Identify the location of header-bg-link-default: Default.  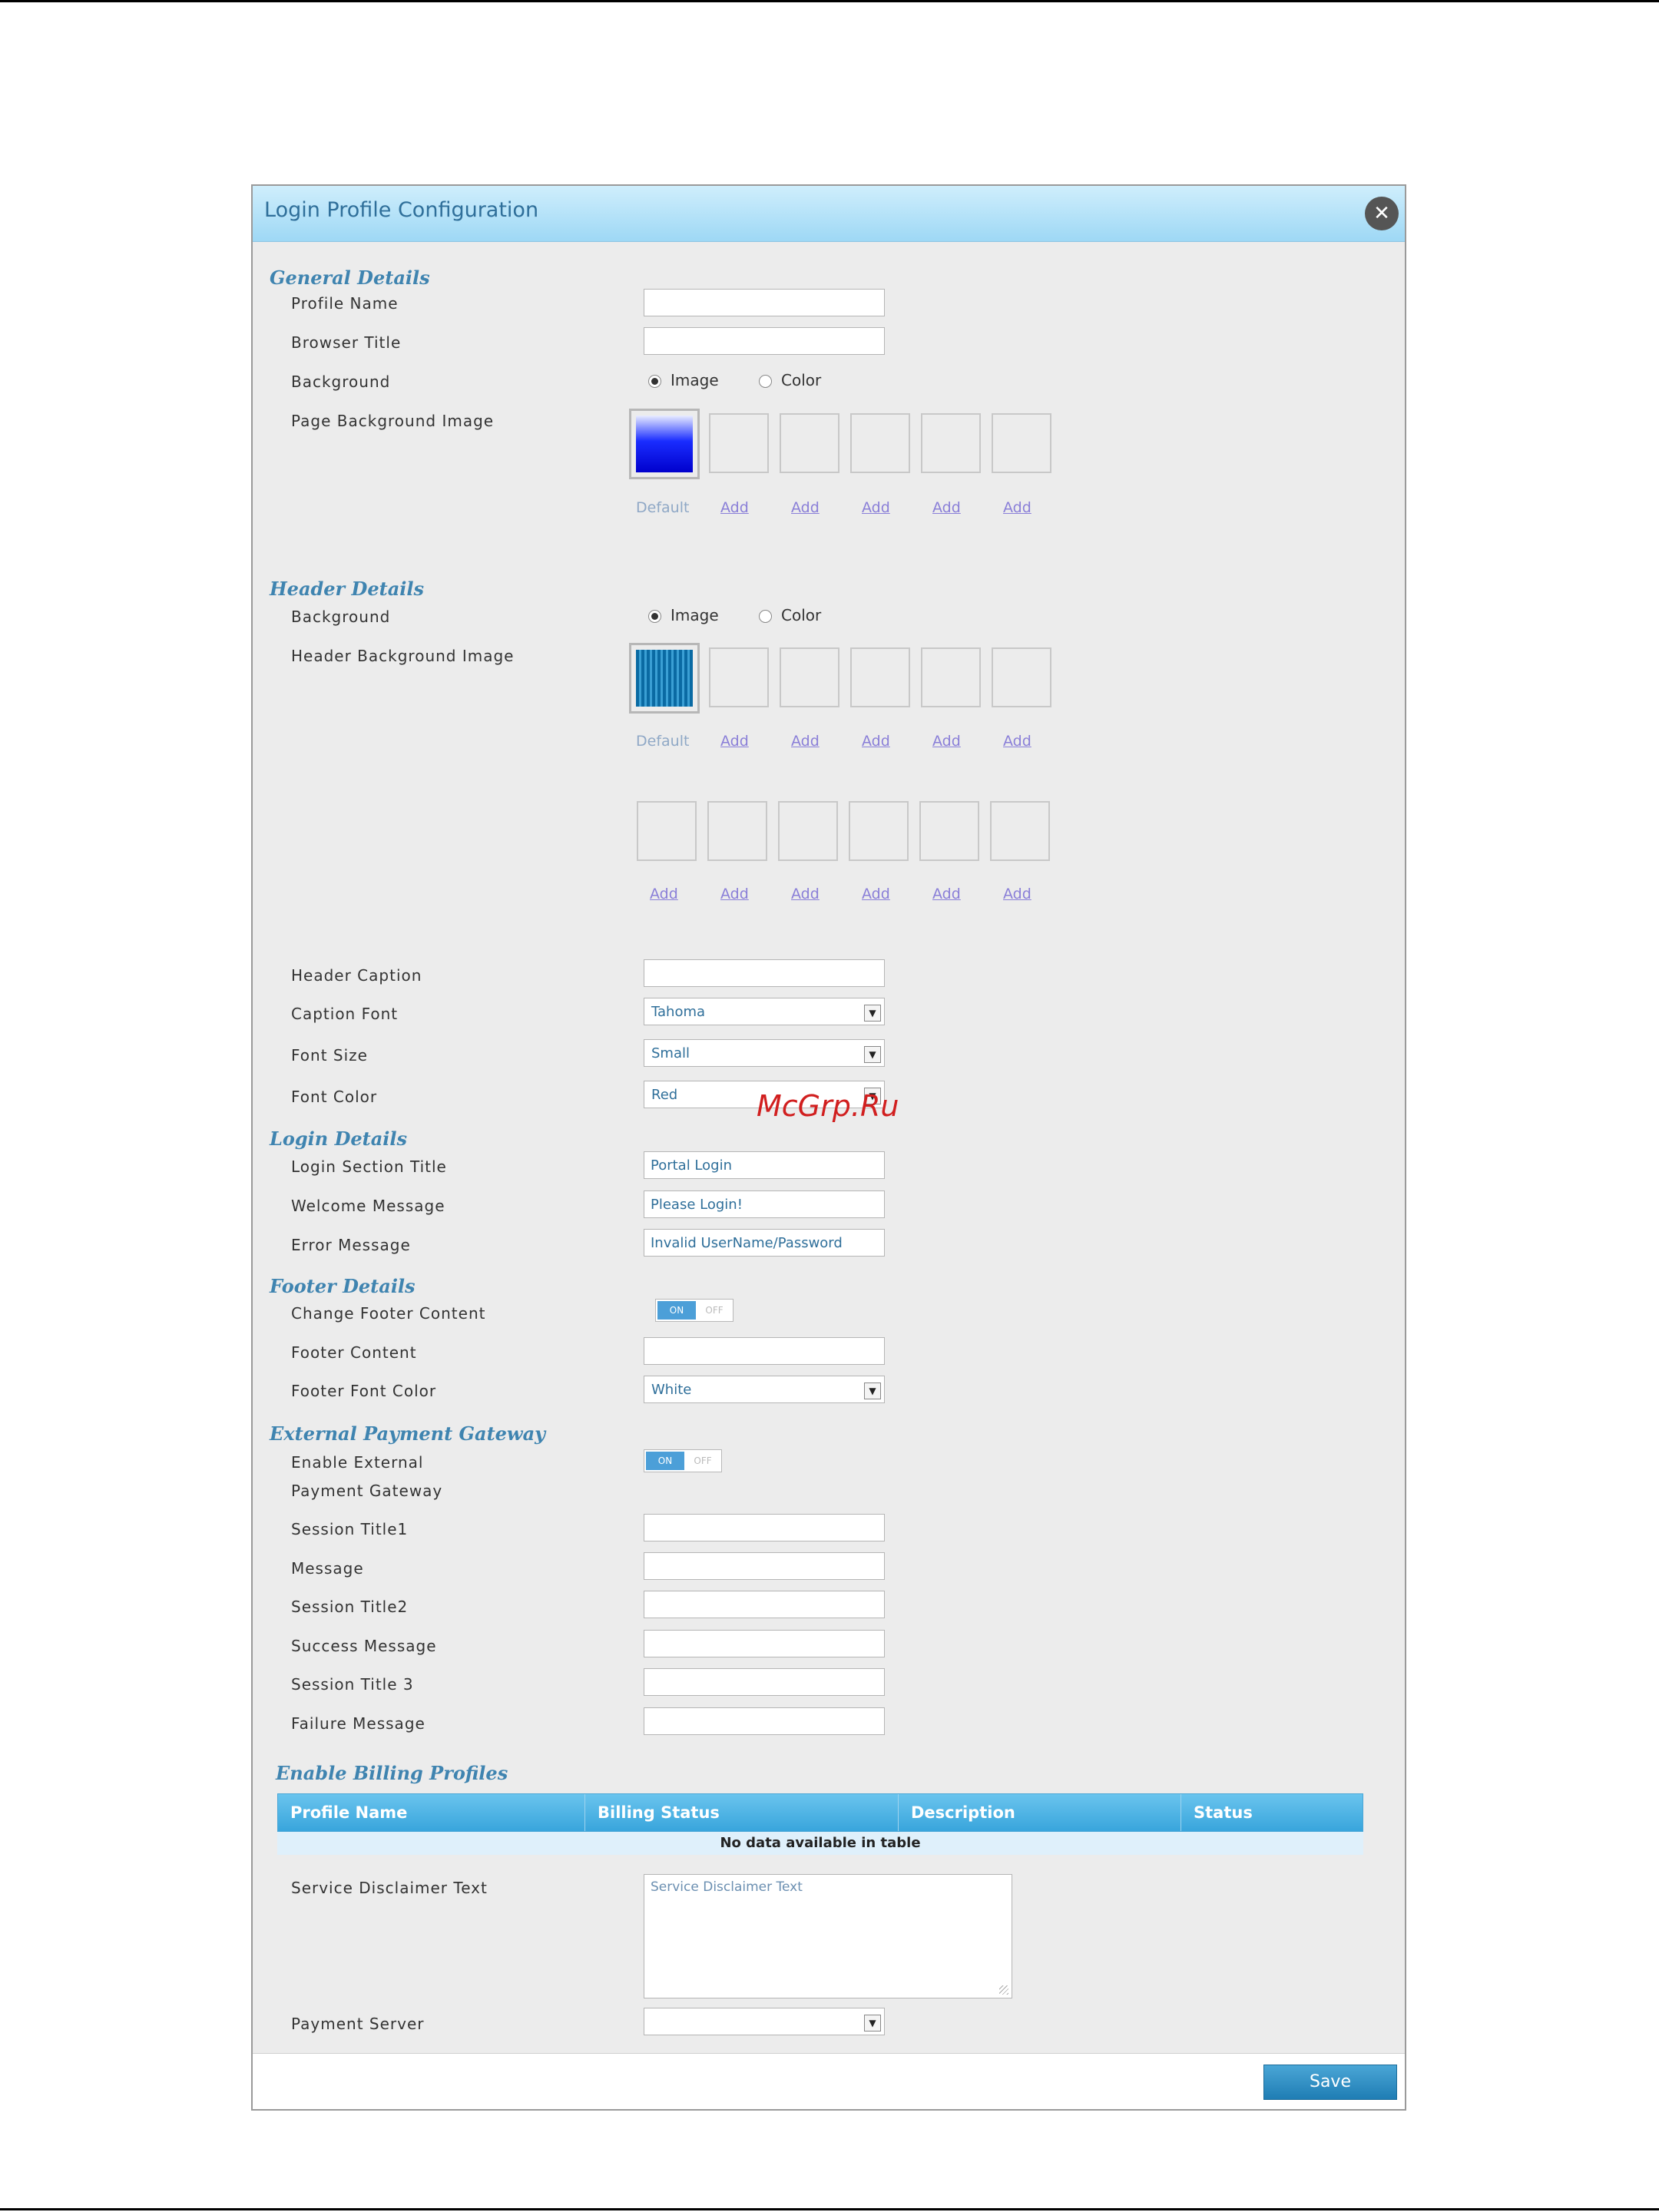
(662, 742).